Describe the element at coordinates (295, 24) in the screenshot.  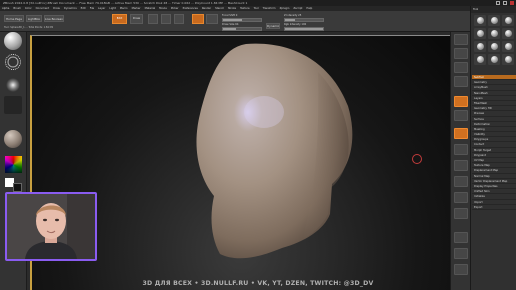
I see `rgb-intensity-label: Rgb Intensity 100` at that location.